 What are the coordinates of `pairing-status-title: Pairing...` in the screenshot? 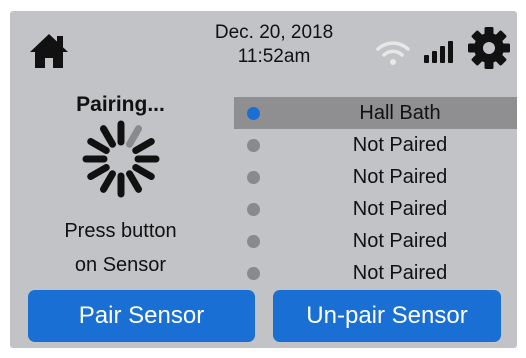 It's located at (120, 104).